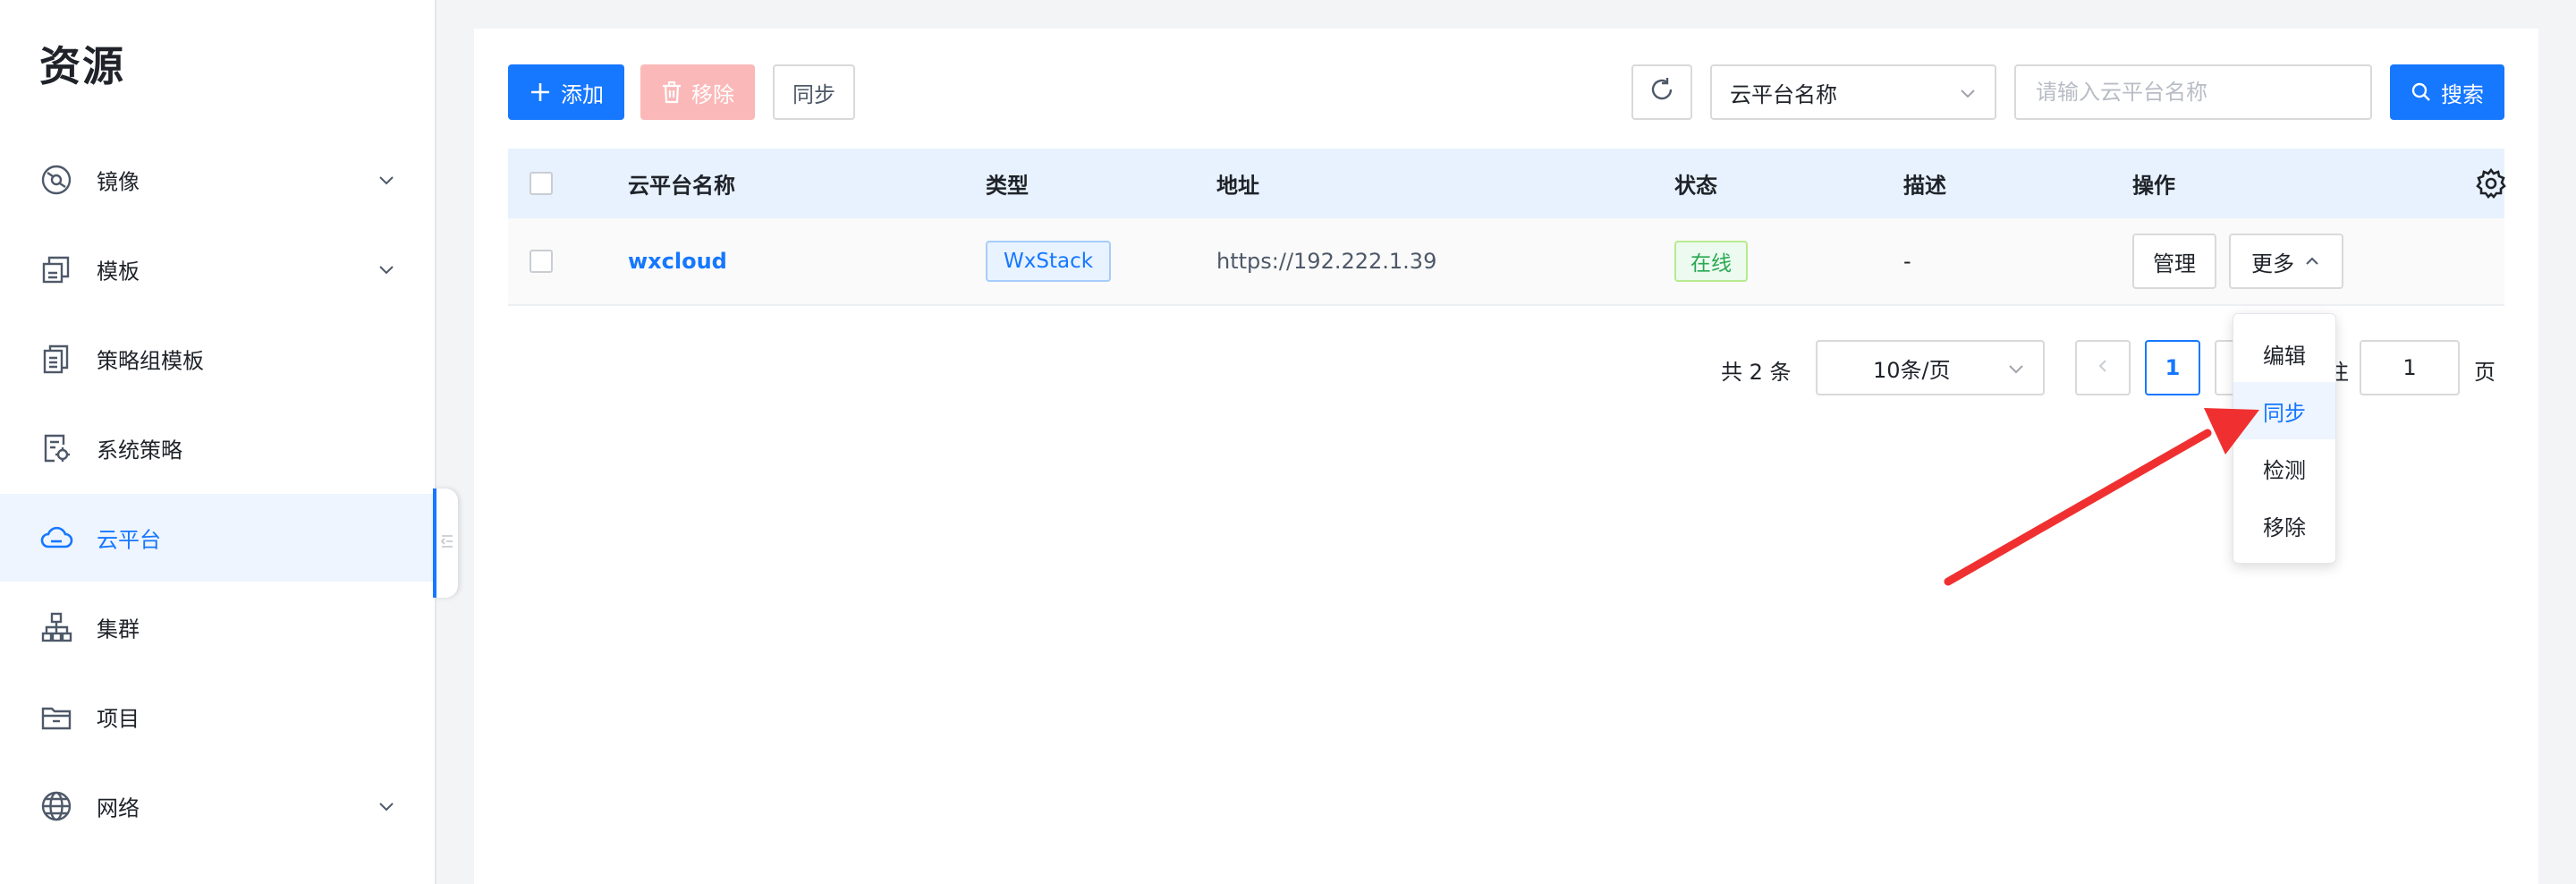 This screenshot has height=884, width=2576. I want to click on more-actions-dropdown: 编辑 同步 检测 移除, so click(2284, 439).